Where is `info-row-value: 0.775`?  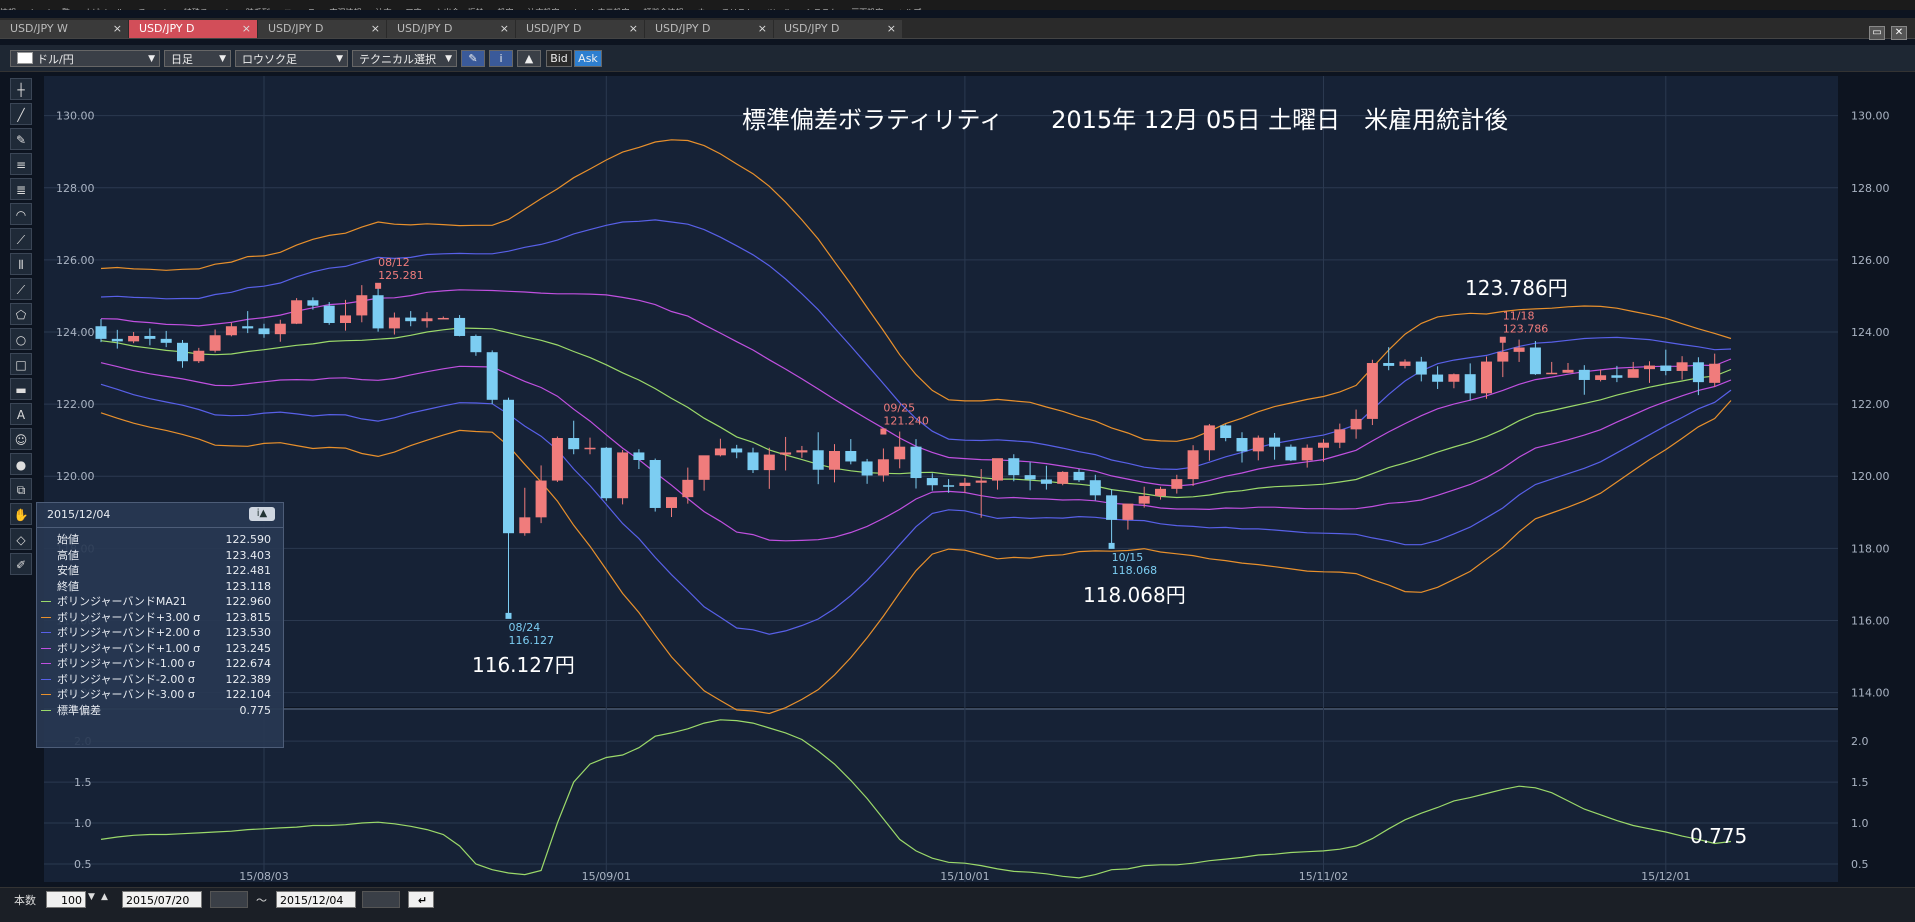
info-row-value: 0.775 is located at coordinates (255, 710).